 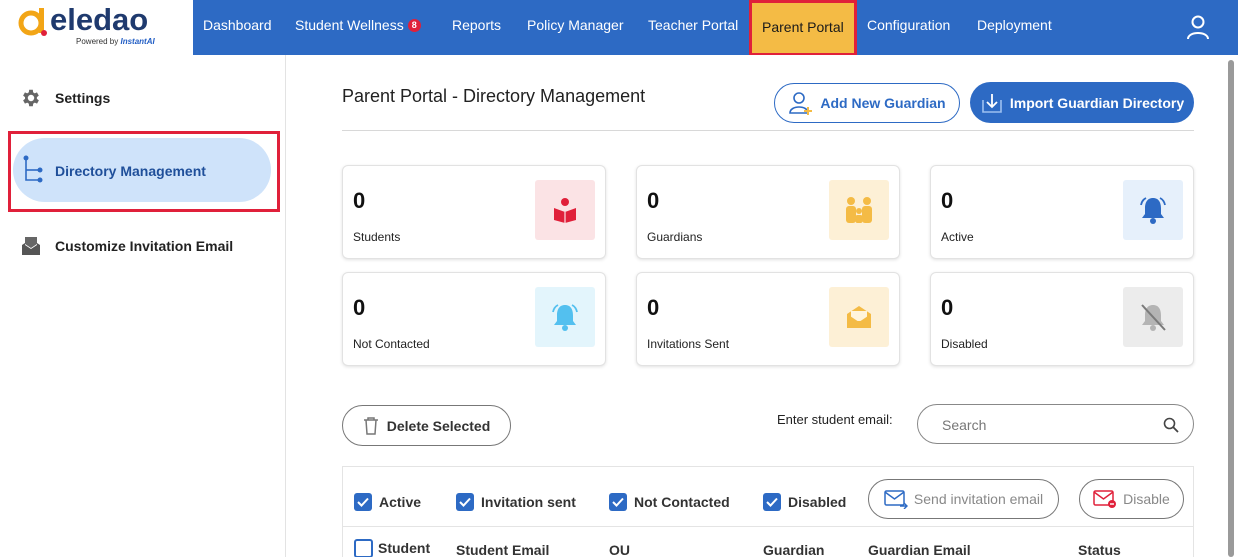 What do you see at coordinates (1062, 319) in the screenshot?
I see `stat-card-disabled: 0 Disabled` at bounding box center [1062, 319].